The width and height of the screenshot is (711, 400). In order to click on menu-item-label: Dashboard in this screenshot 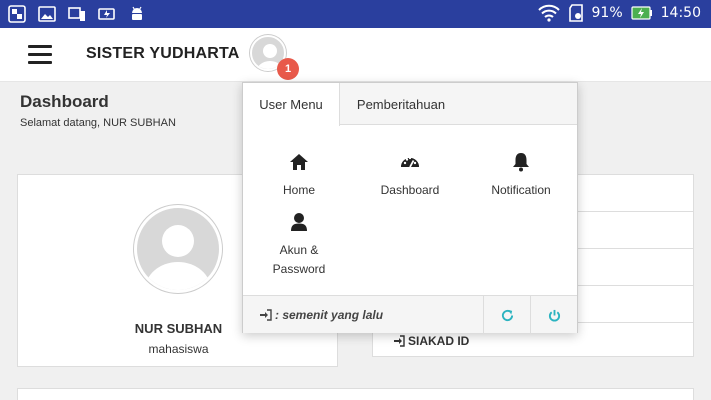, I will do `click(410, 190)`.